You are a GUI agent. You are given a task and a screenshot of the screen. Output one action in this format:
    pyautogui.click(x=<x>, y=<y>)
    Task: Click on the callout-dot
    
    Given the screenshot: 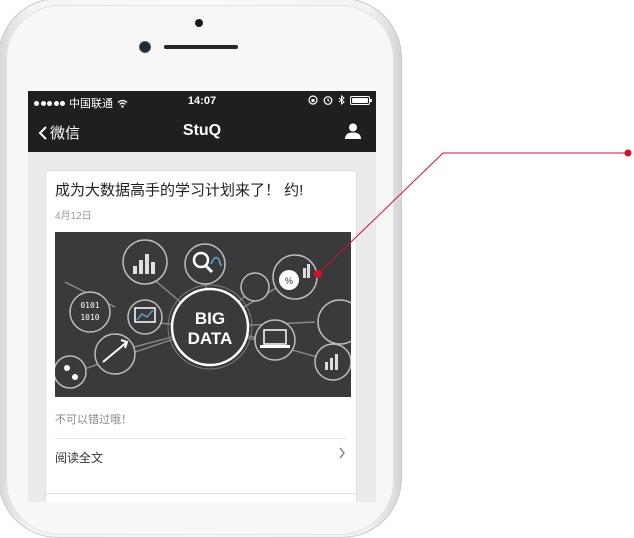 What is the action you would take?
    pyautogui.click(x=628, y=153)
    